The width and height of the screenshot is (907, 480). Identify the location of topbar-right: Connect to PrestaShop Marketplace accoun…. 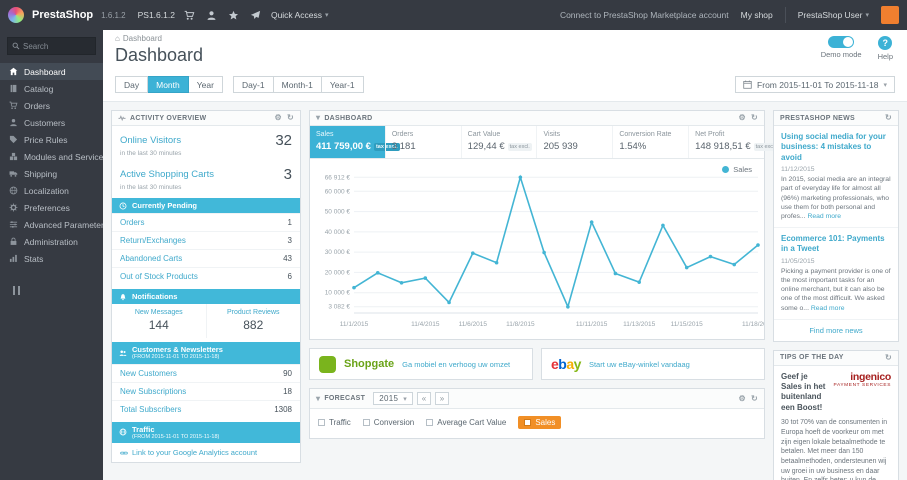
(729, 15).